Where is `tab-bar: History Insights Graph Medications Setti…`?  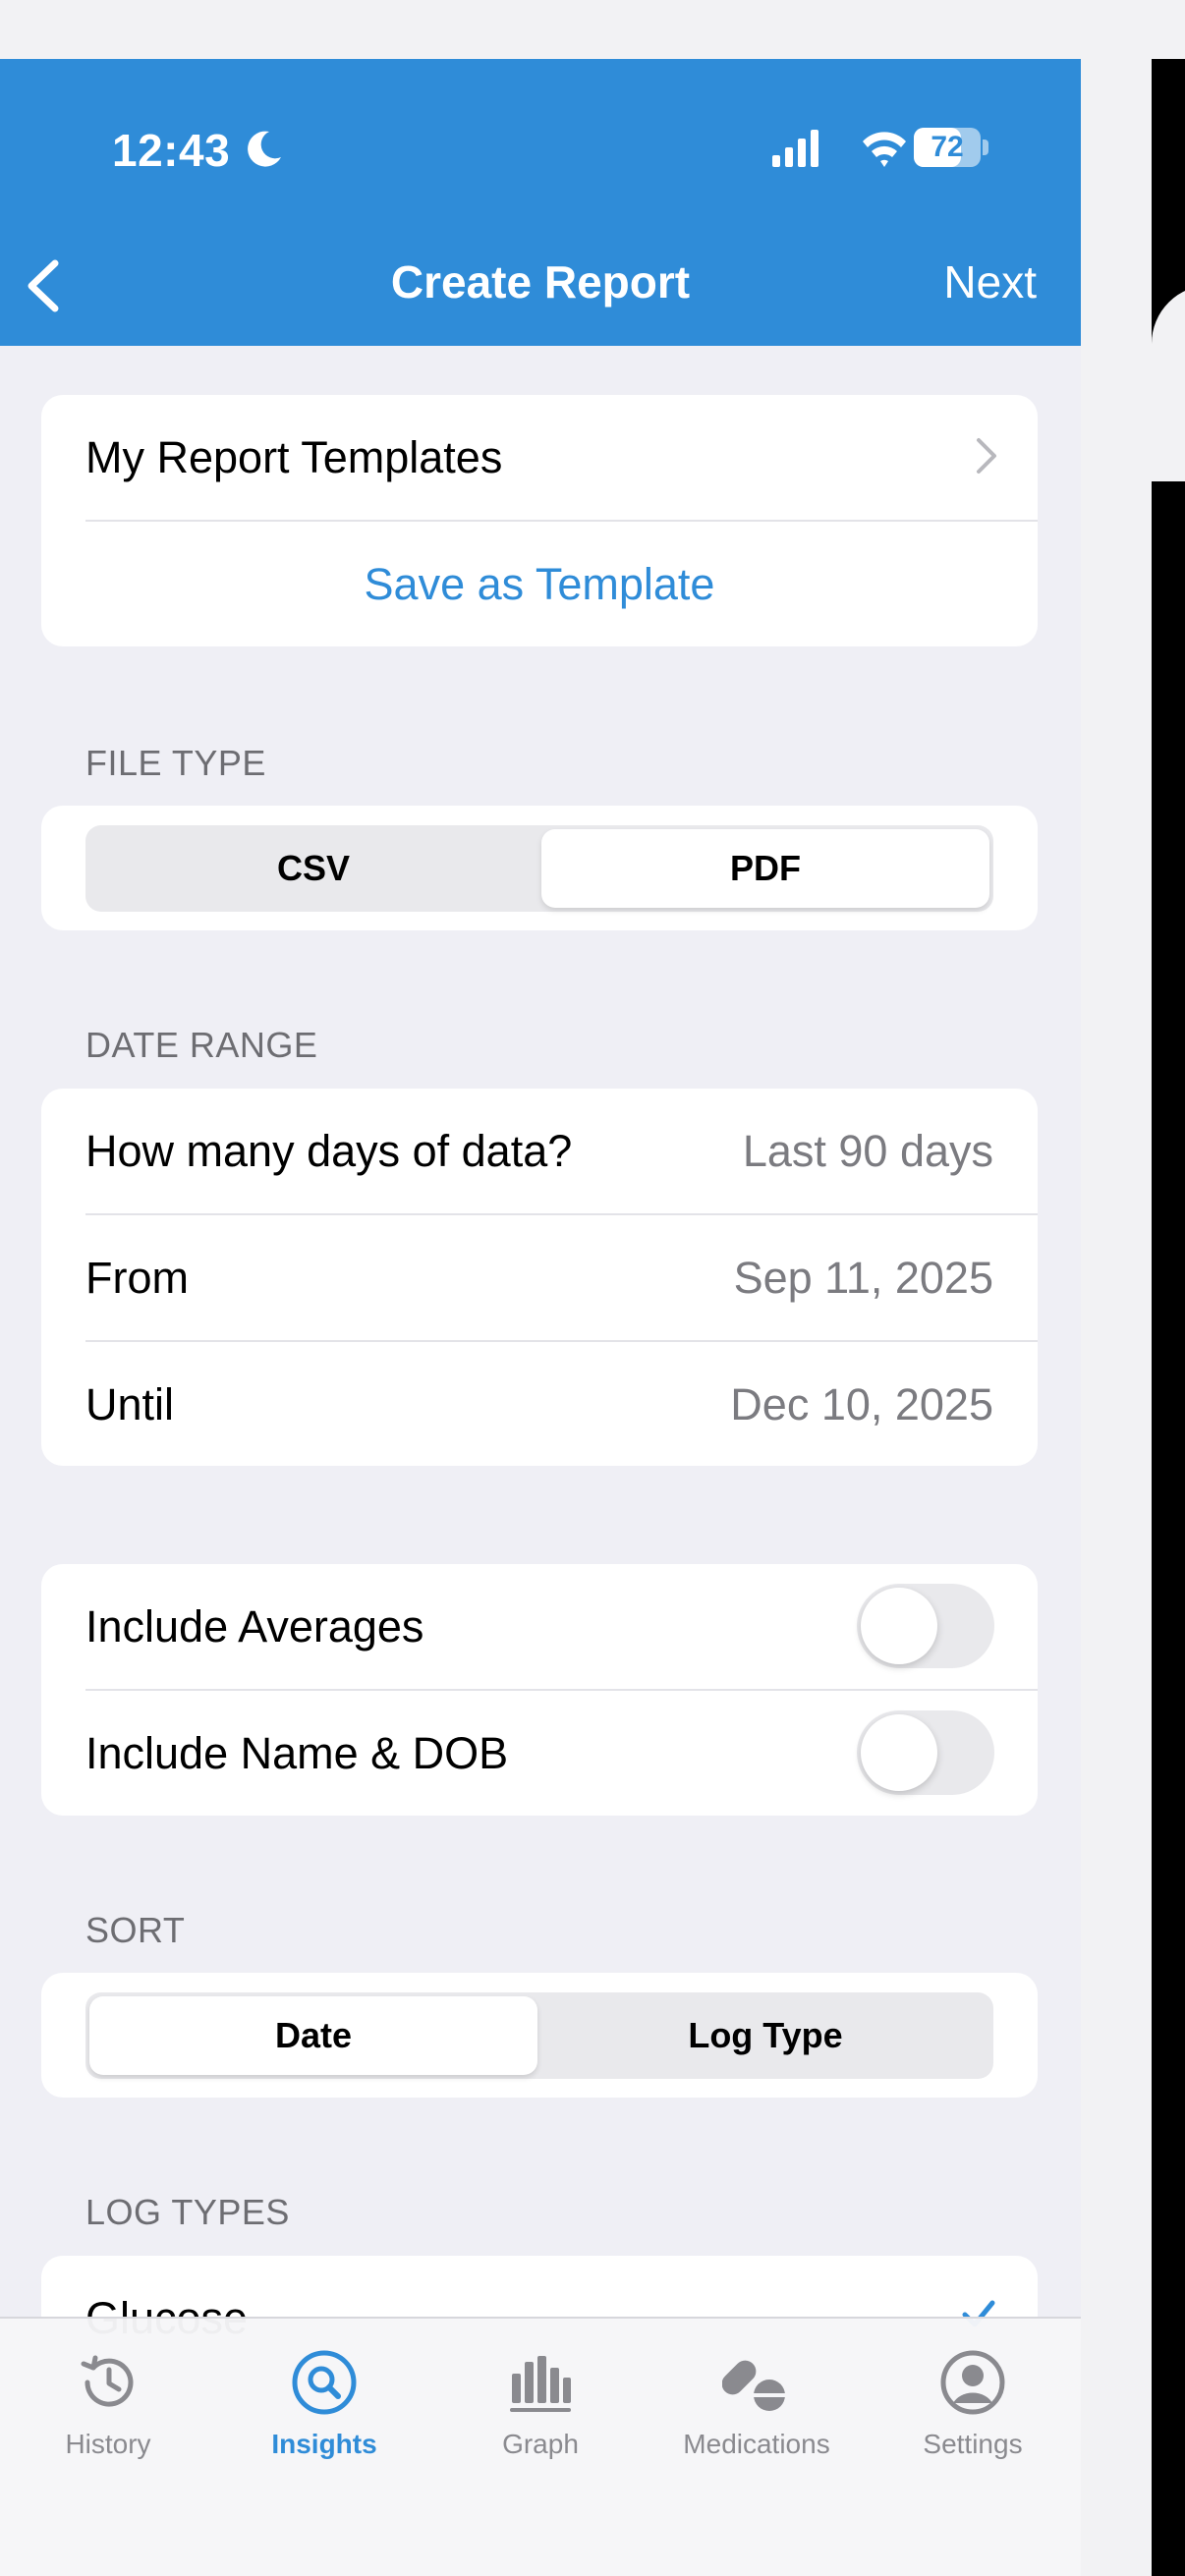
tab-bar: History Insights Graph Medications Setti… is located at coordinates (540, 2446).